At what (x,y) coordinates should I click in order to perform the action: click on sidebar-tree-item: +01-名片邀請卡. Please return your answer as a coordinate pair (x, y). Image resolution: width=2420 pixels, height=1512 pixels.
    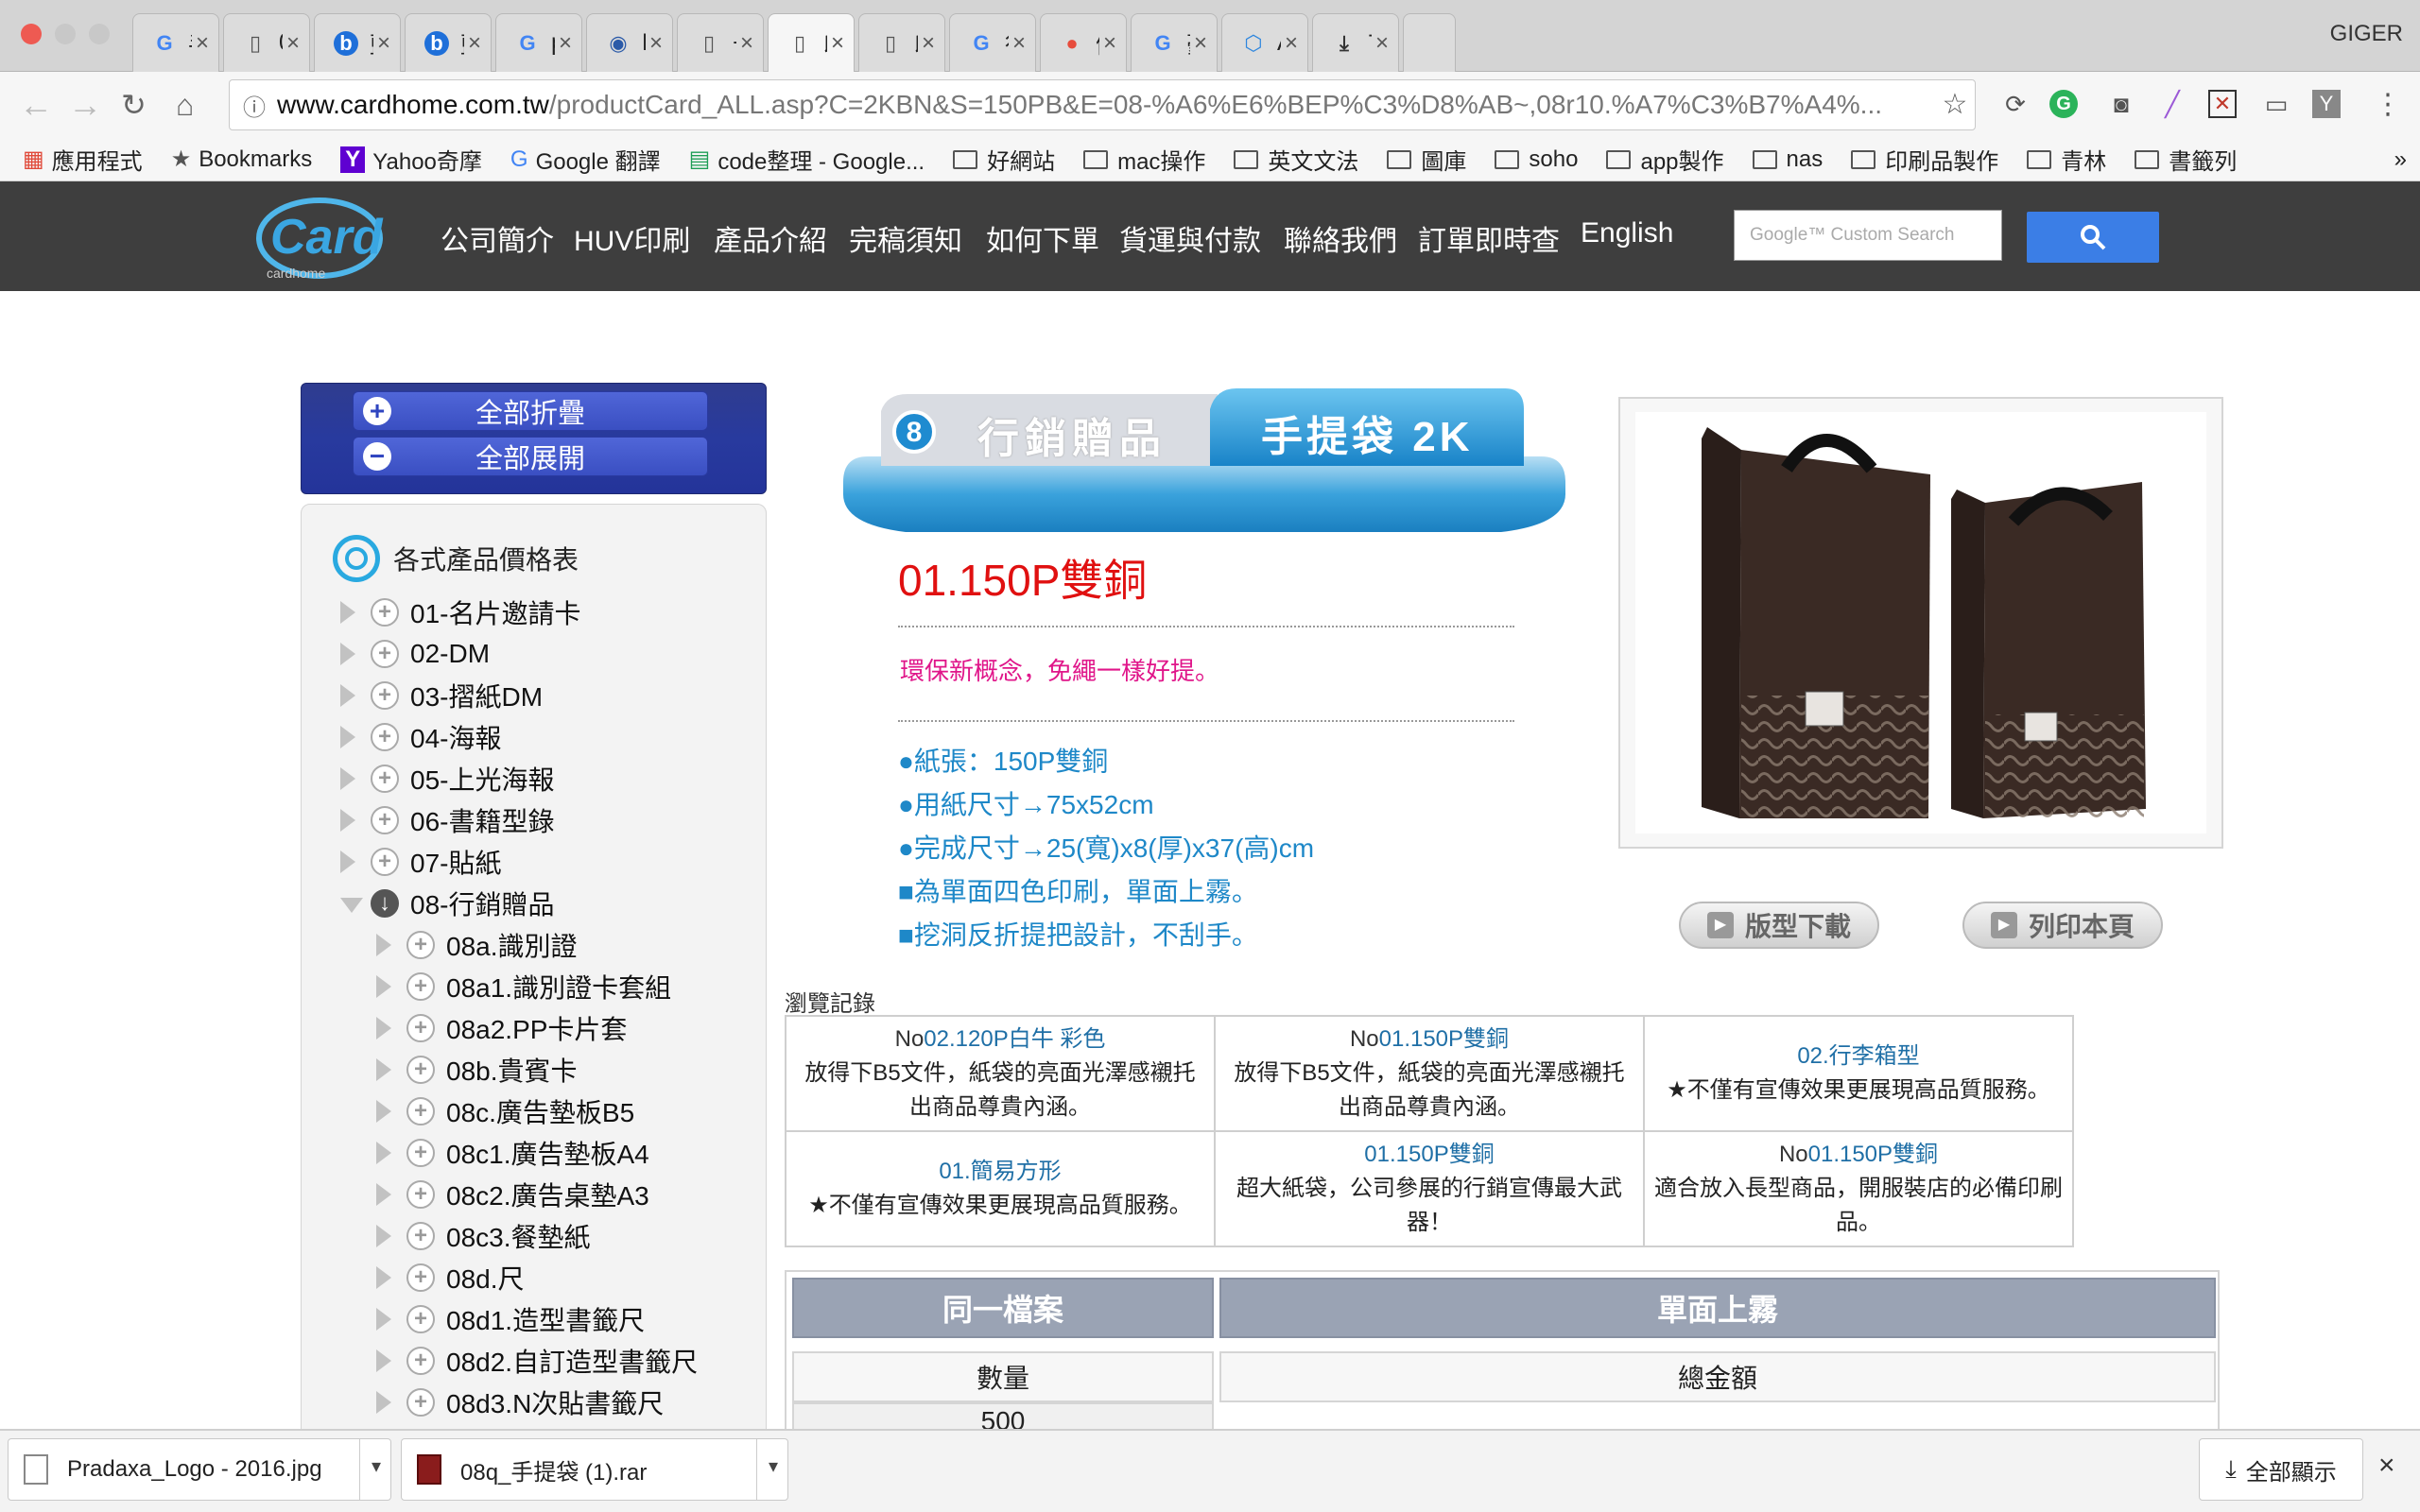
    Looking at the image, I should click on (460, 612).